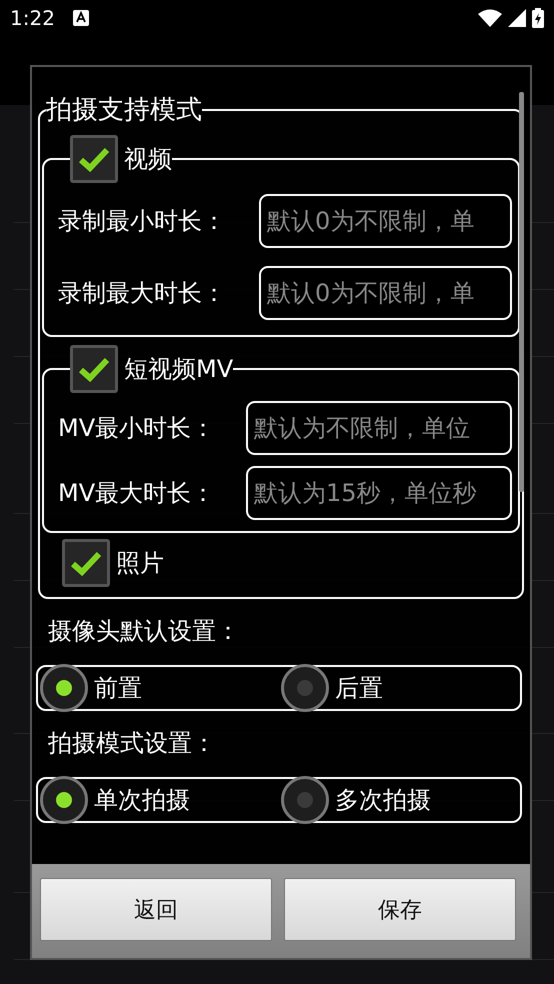 Image resolution: width=554 pixels, height=984 pixels. I want to click on input-field: 默认为15秒，单位秒, so click(379, 493).